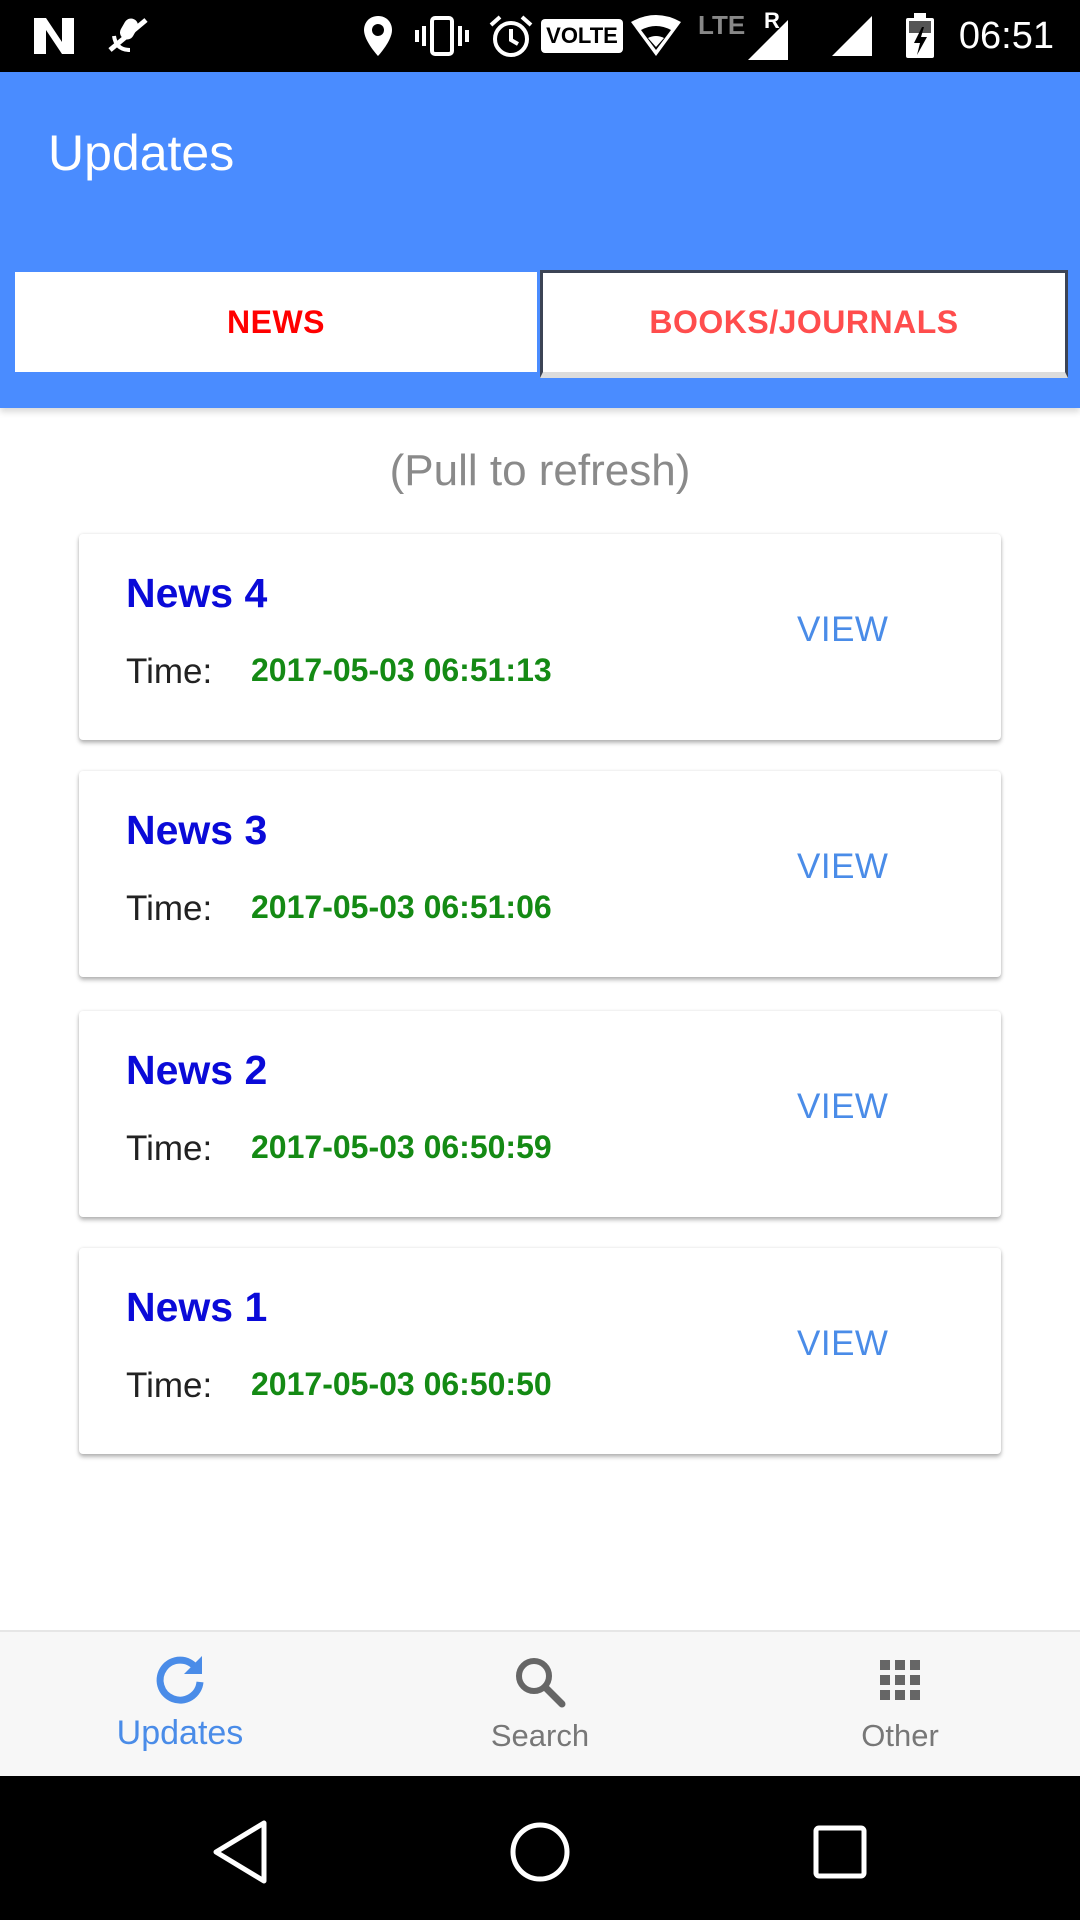 Image resolution: width=1080 pixels, height=1920 pixels. Describe the element at coordinates (197, 830) in the screenshot. I see `news-title: News 3` at that location.